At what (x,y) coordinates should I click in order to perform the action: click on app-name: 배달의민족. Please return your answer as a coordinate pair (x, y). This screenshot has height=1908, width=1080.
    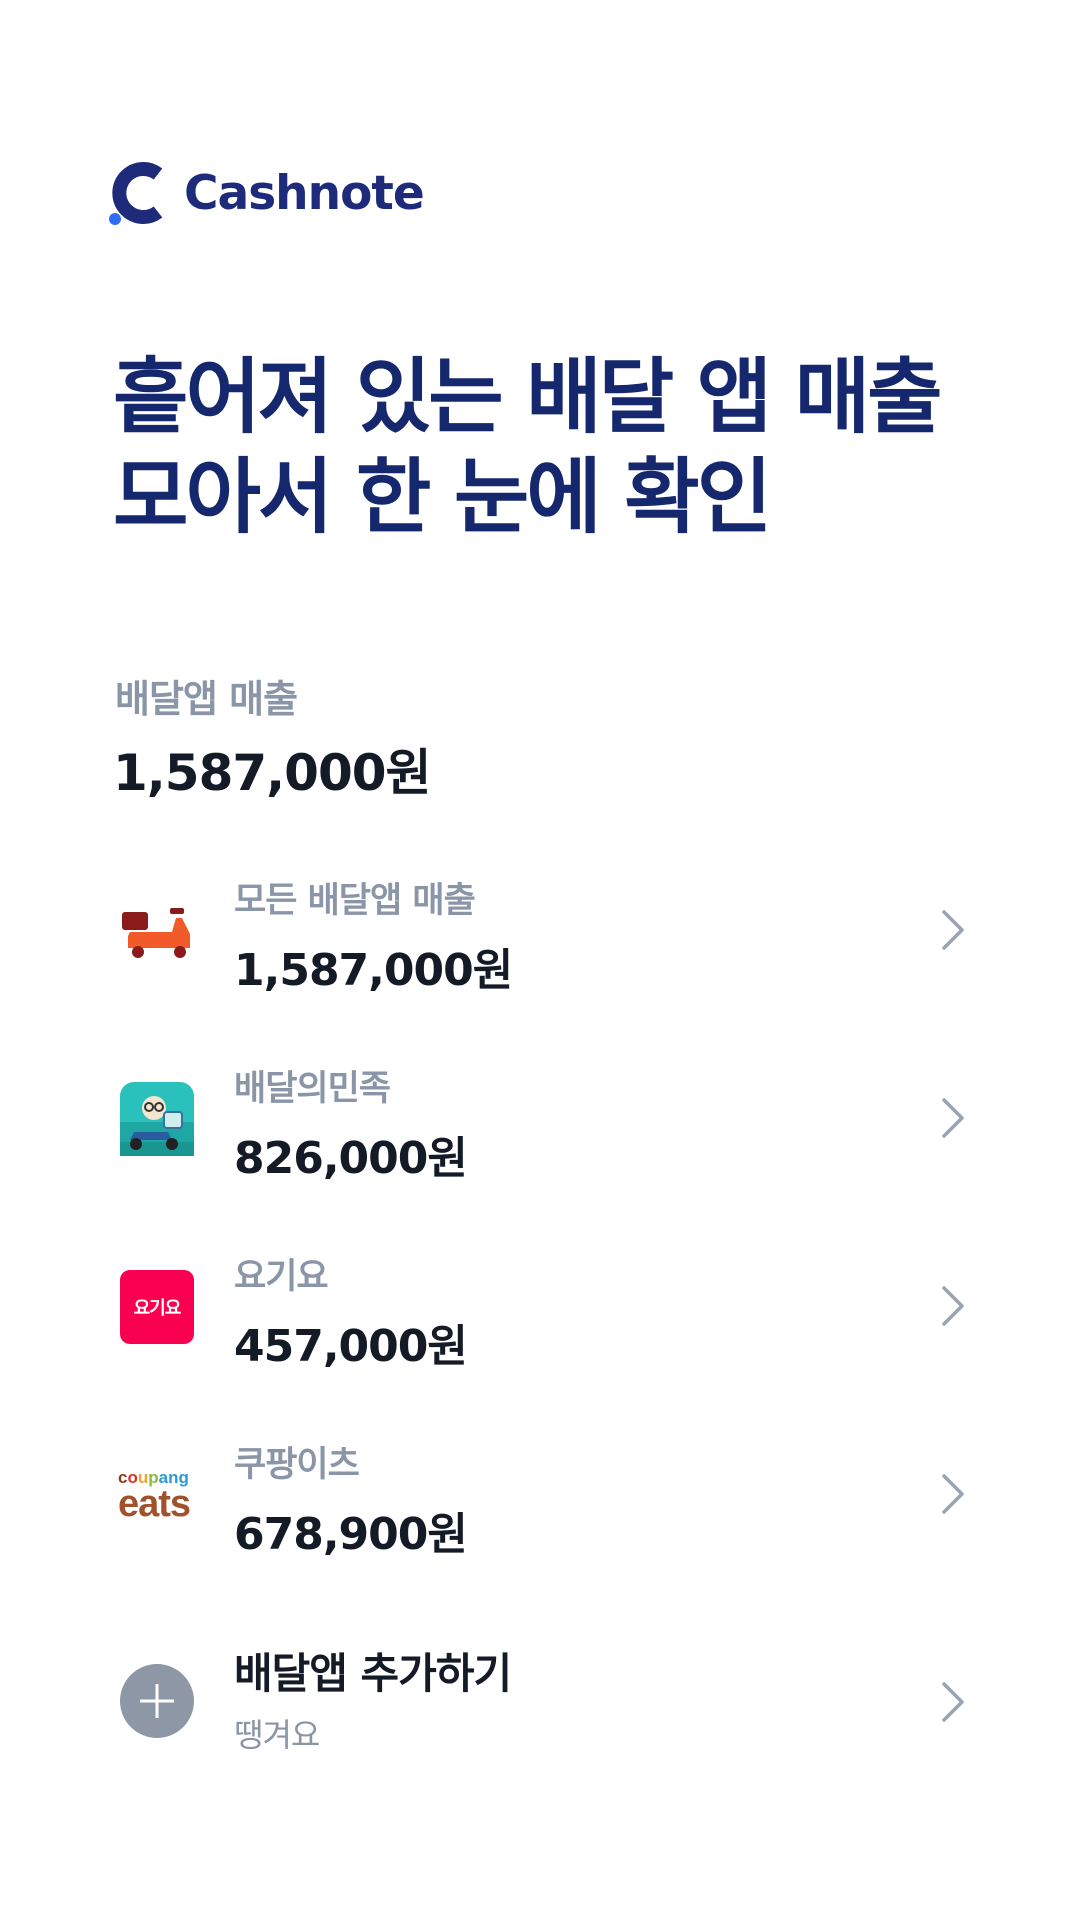
    Looking at the image, I should click on (312, 1089).